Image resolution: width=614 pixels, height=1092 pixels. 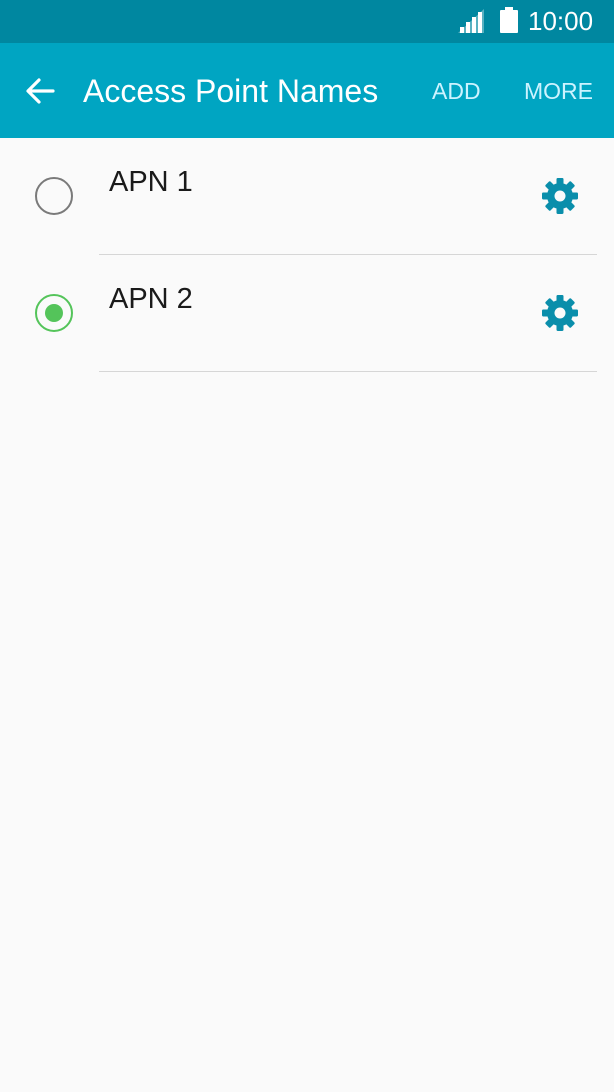 What do you see at coordinates (307, 21) in the screenshot?
I see `status-bar: 10:00` at bounding box center [307, 21].